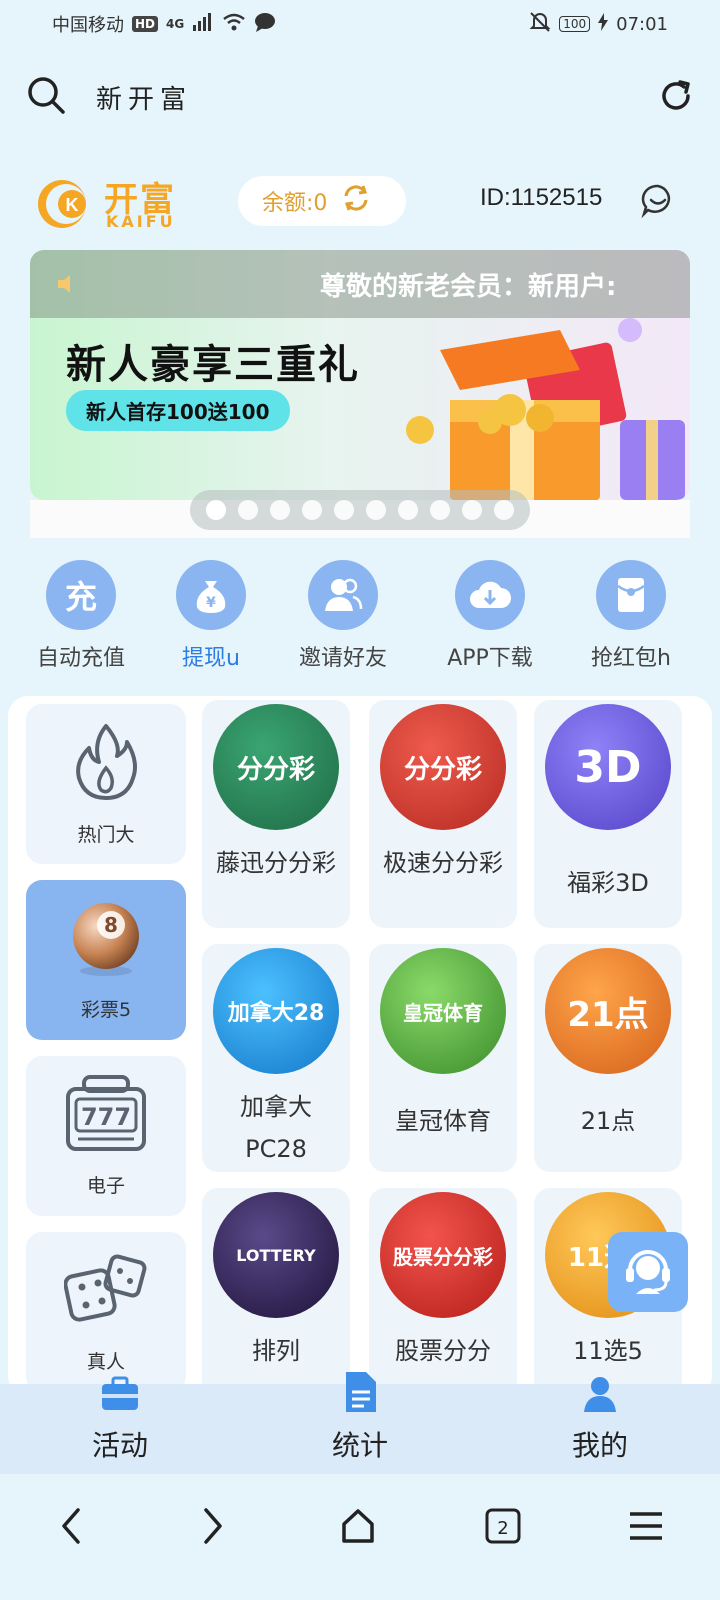 Image resolution: width=720 pixels, height=1600 pixels. Describe the element at coordinates (658, 202) in the screenshot. I see `chat-icon` at that location.